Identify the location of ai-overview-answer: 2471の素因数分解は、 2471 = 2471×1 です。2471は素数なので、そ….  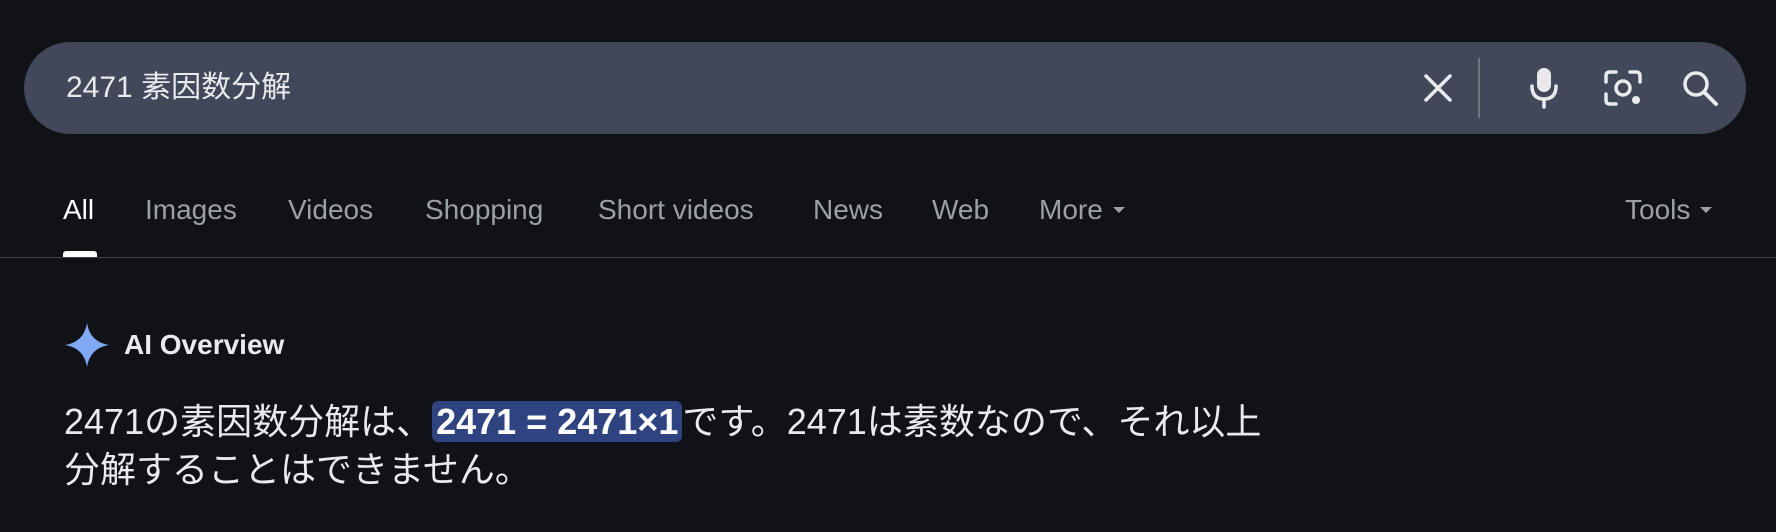
(724, 446).